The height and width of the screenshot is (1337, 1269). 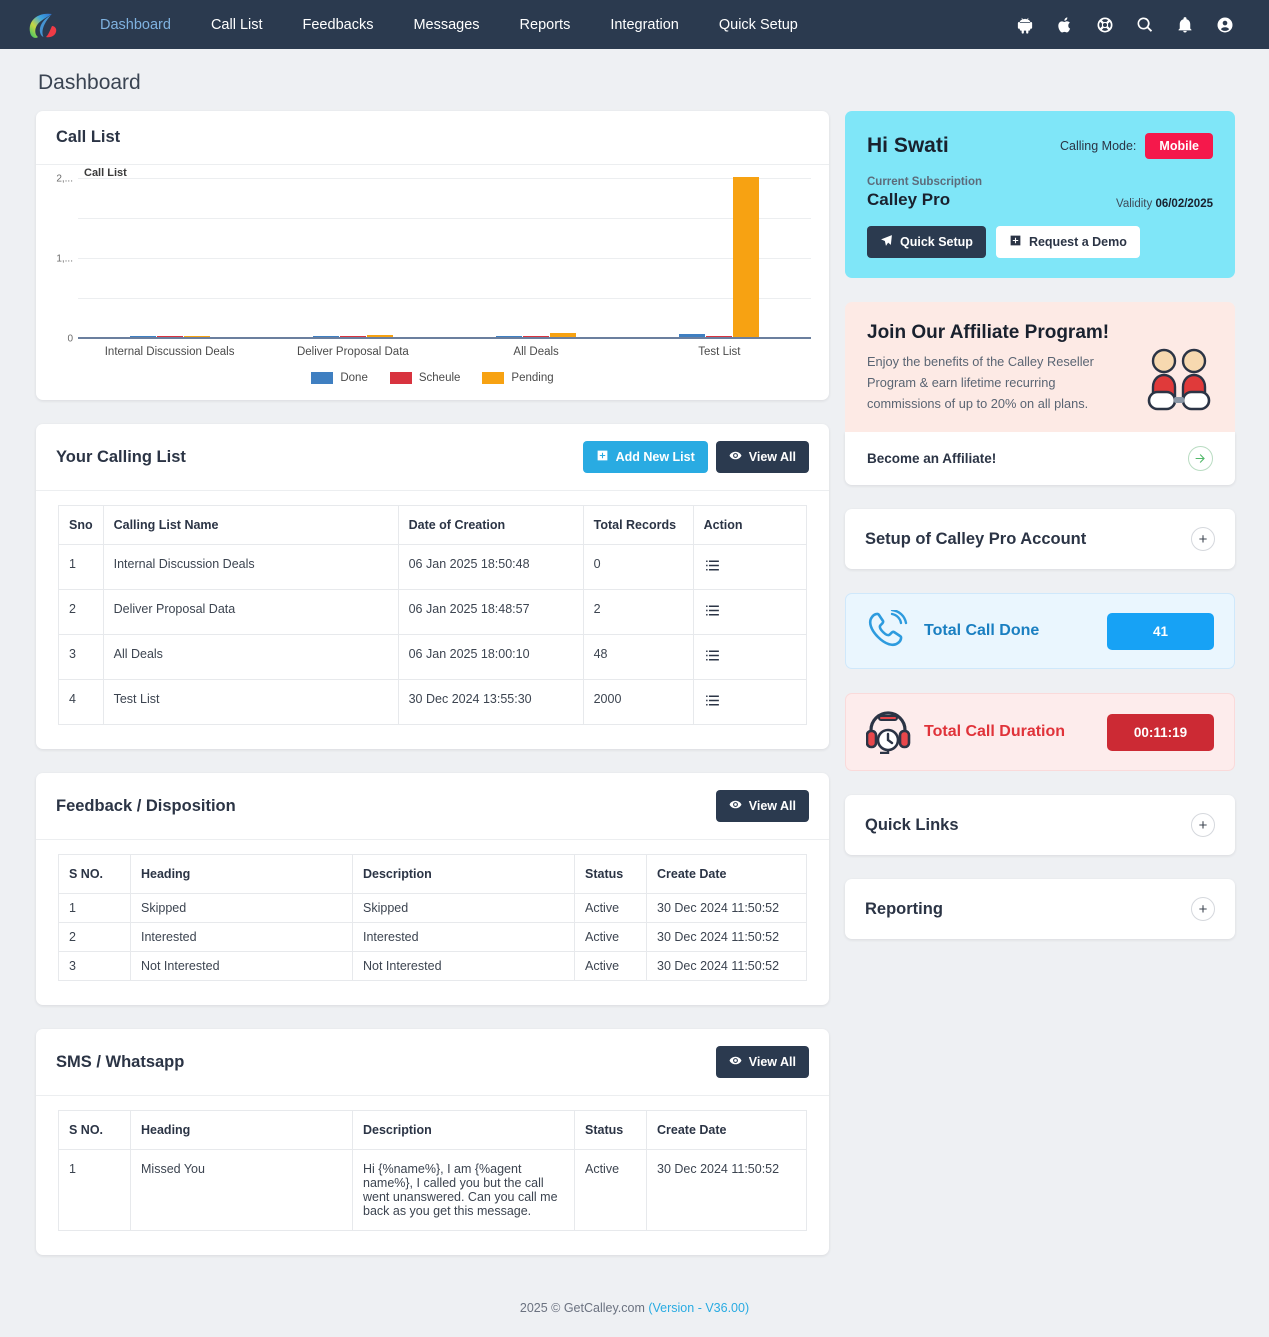 What do you see at coordinates (424, 378) in the screenshot?
I see `chart-legend-item: Scheule` at bounding box center [424, 378].